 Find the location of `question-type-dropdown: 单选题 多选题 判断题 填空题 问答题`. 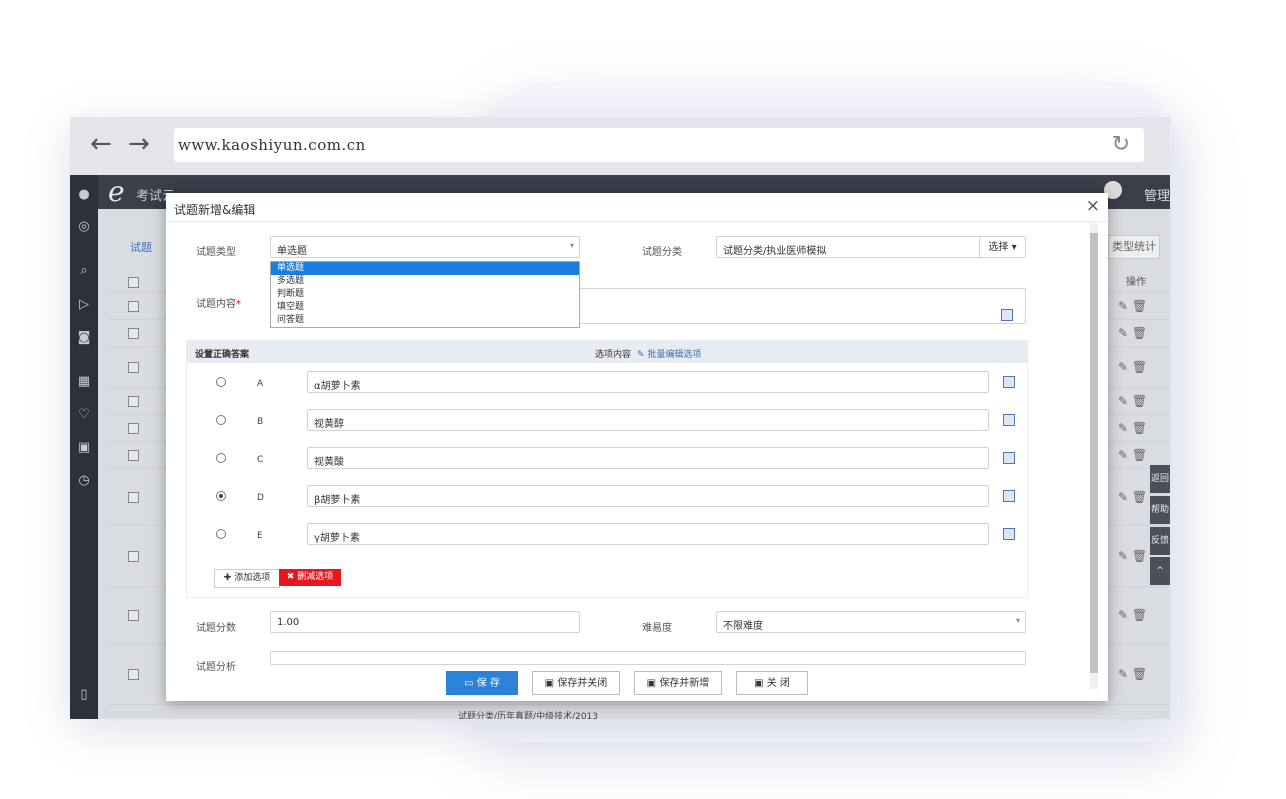

question-type-dropdown: 单选题 多选题 判断题 填空题 问答题 is located at coordinates (425, 294).